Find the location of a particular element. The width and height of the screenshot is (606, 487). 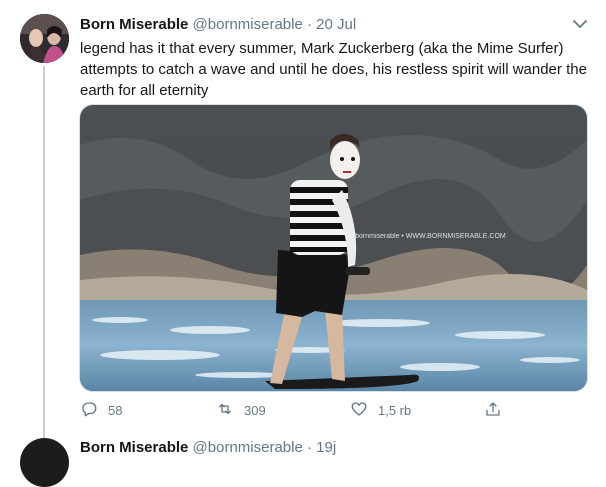

tweet-actions: 58 309 1,5 rb is located at coordinates (305, 410).